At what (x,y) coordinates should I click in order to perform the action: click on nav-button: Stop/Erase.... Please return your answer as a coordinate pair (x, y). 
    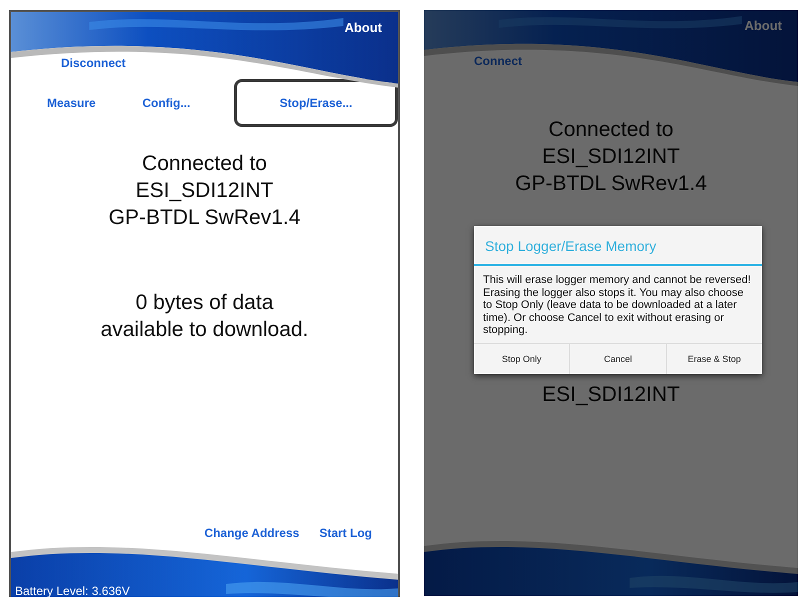
    Looking at the image, I should click on (316, 103).